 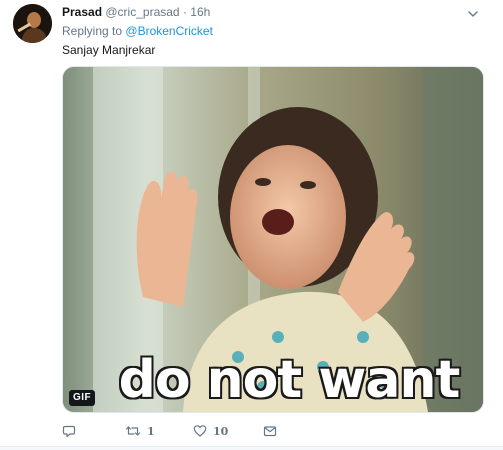 What do you see at coordinates (82, 398) in the screenshot?
I see `gif-badge: GIF` at bounding box center [82, 398].